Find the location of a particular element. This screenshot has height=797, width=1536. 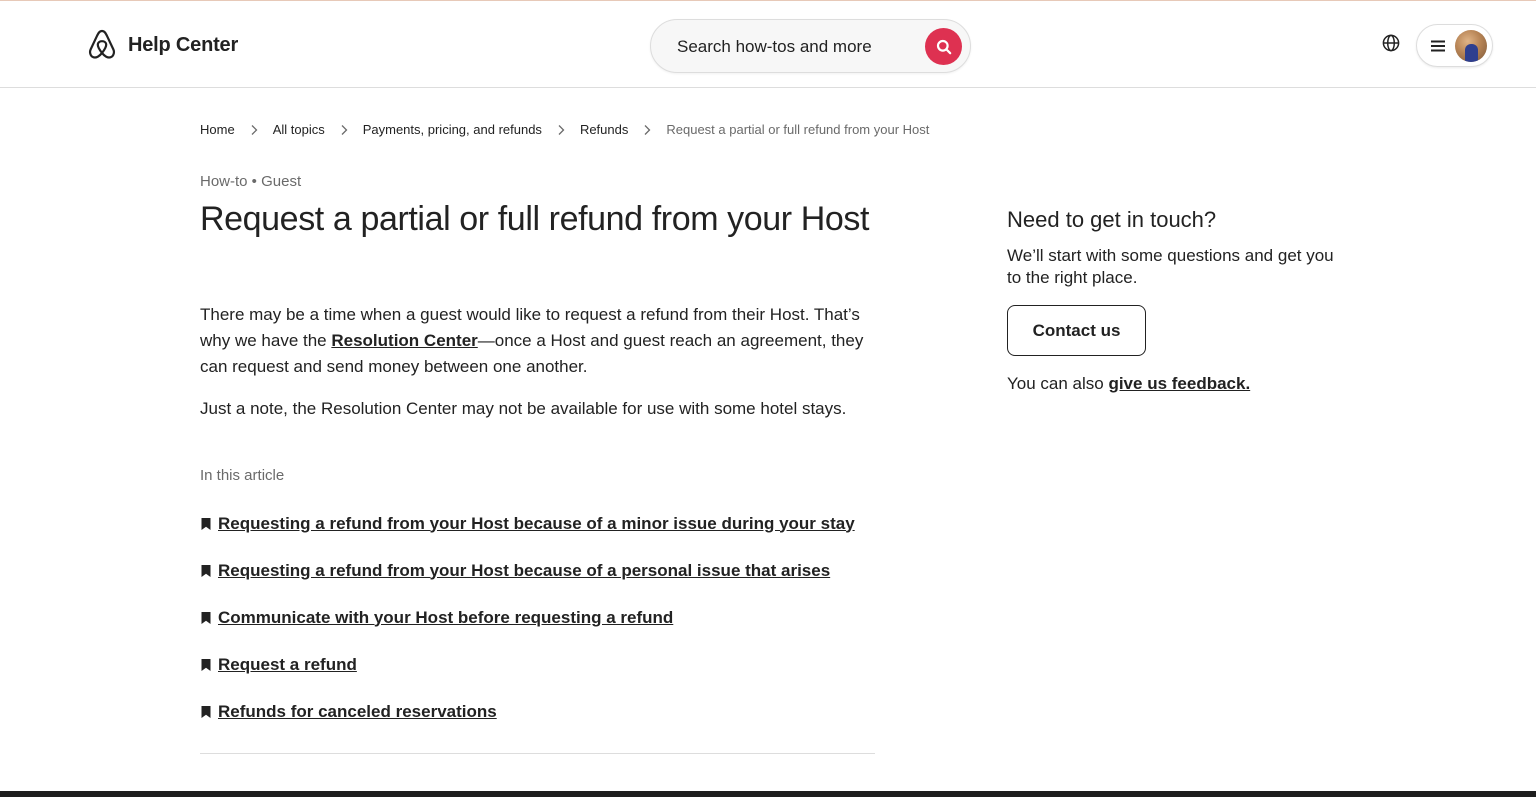

article-meta: How-to • Guest is located at coordinates (251, 181).